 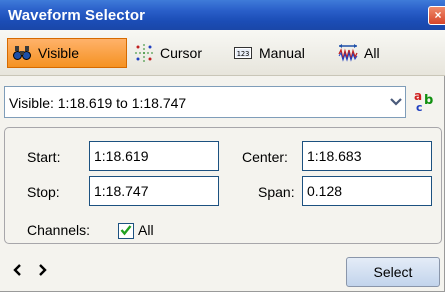 I want to click on abc-text-icon: a b c, so click(x=425, y=102).